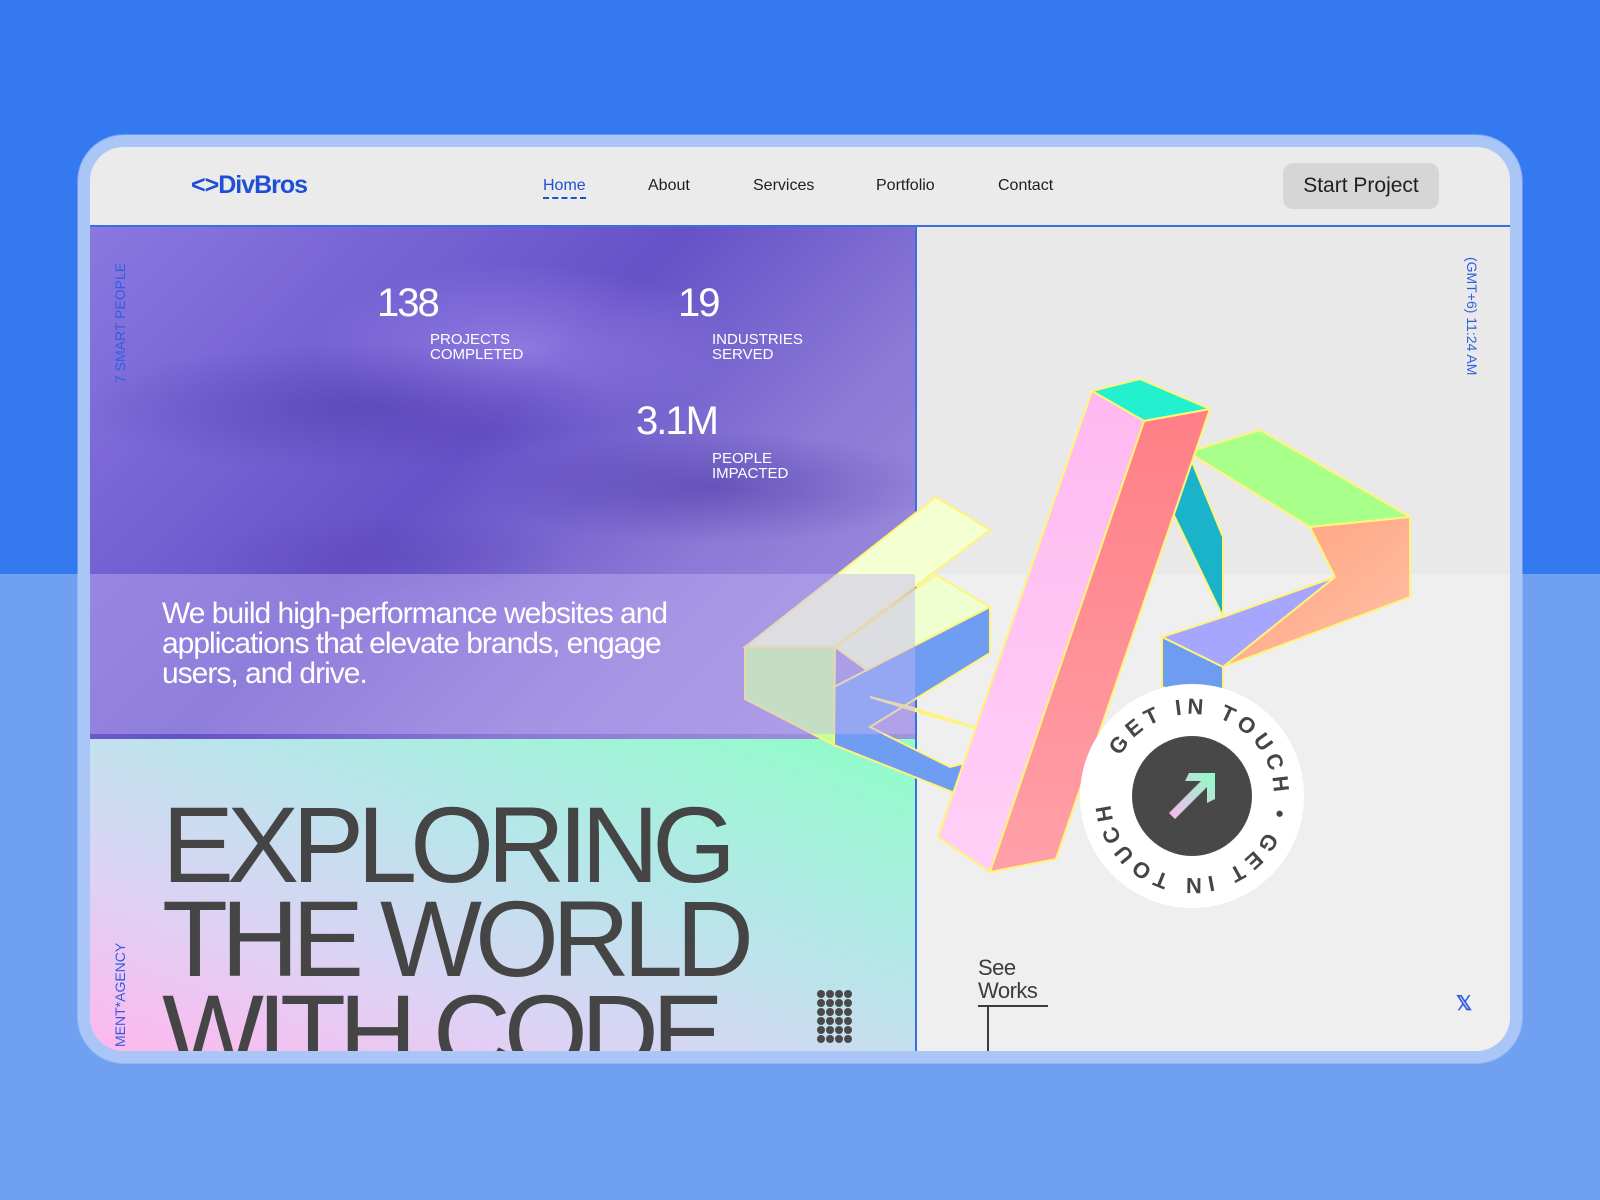  Describe the element at coordinates (1192, 796) in the screenshot. I see `get-in-touch-badge: GET IN TOUCH • GET IN TOUCH •` at that location.